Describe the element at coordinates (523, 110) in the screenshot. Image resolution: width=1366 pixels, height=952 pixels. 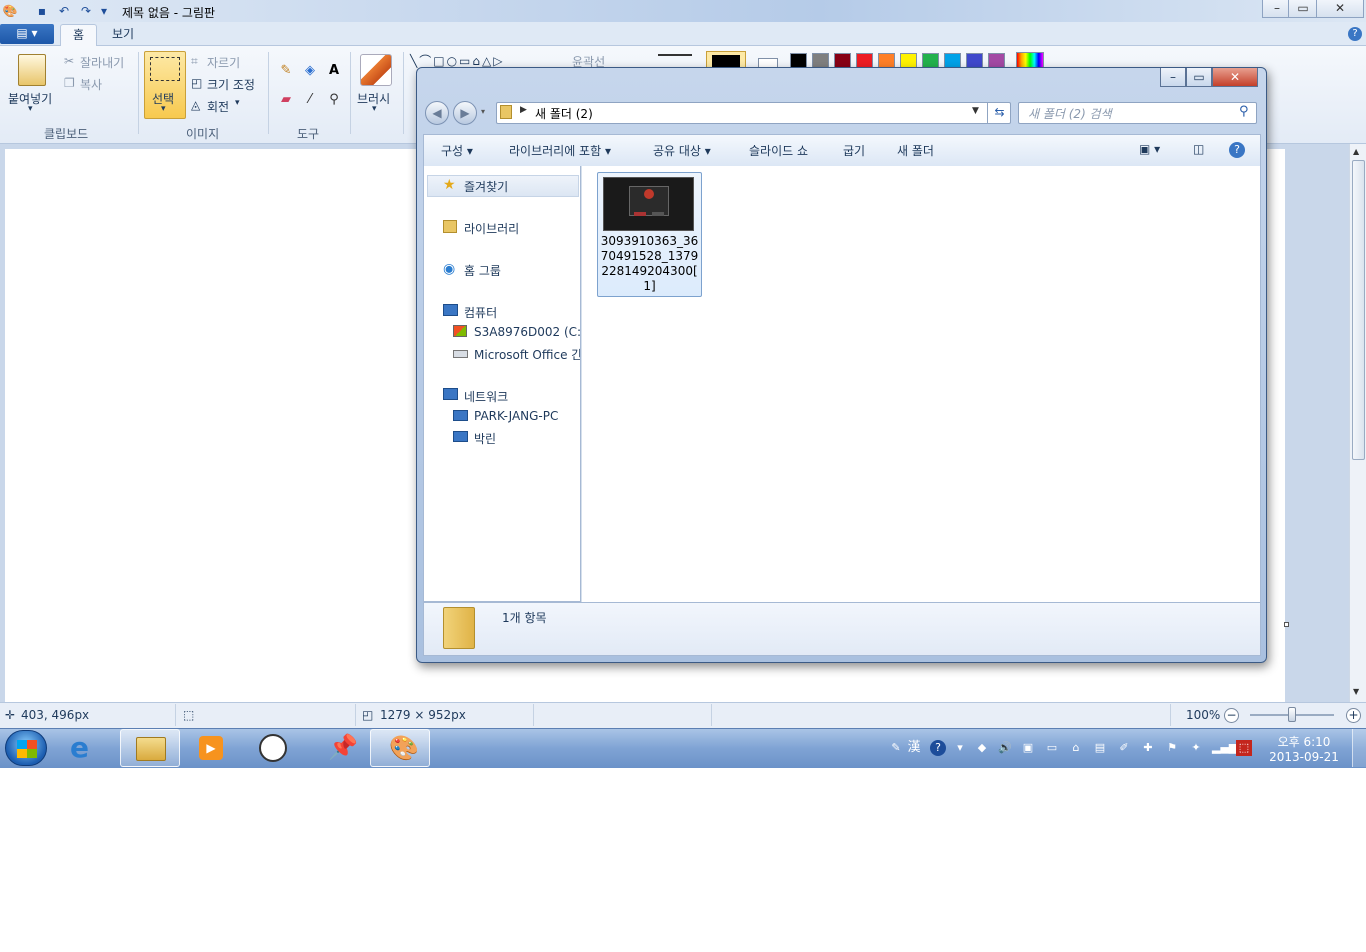
I see `breadcrumb-arrow-icon: ▶` at that location.